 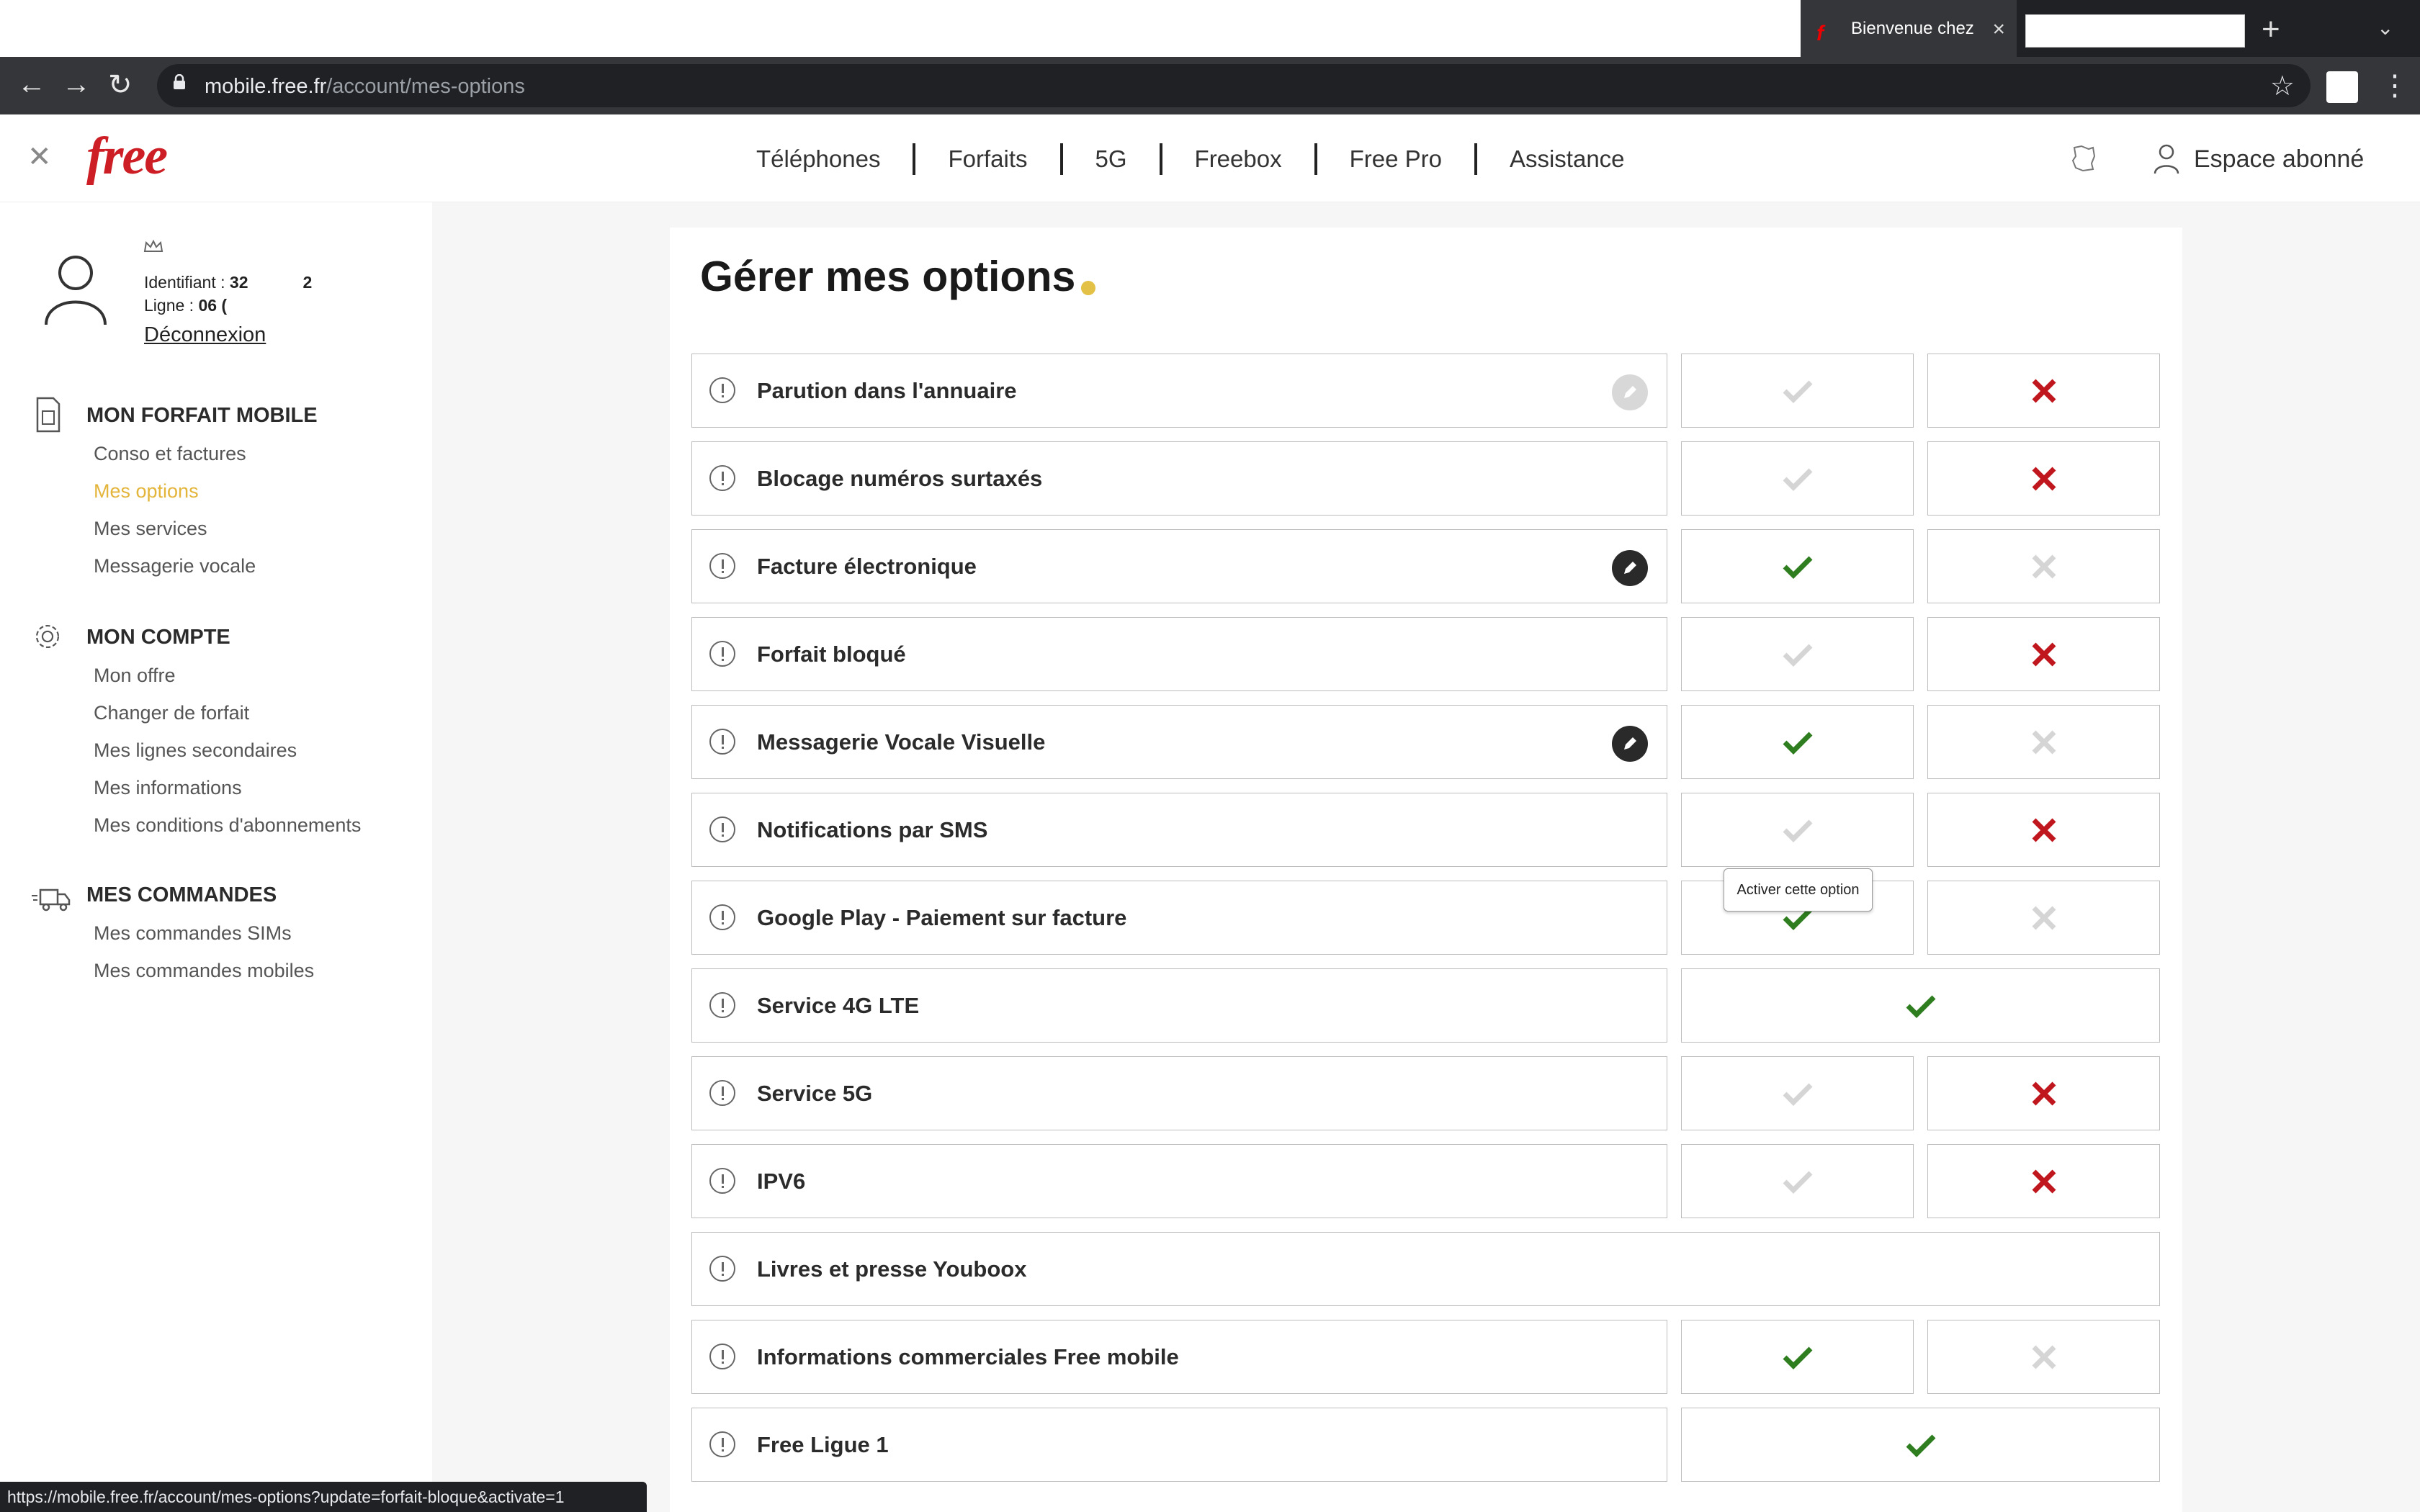 I want to click on sidebar-item-mes-services: Mes services, so click(x=150, y=529).